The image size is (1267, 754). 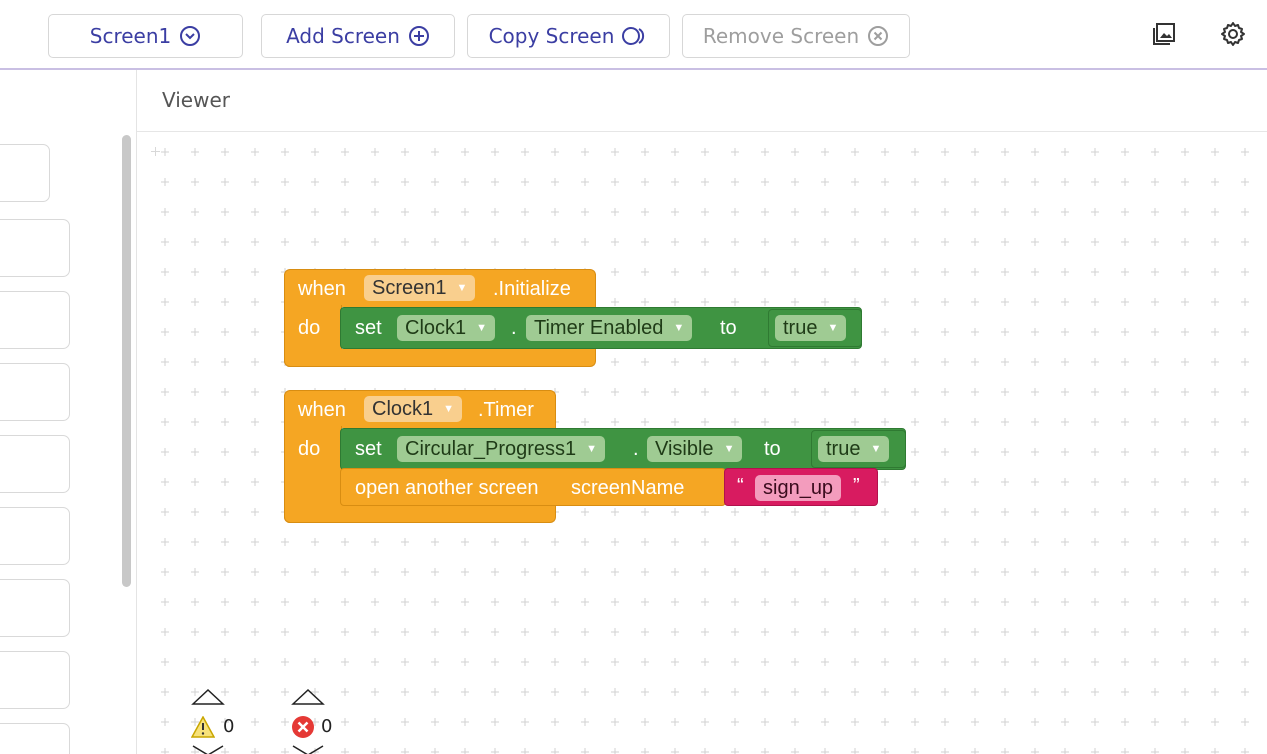 I want to click on add-screen-button: Add Screen, so click(x=358, y=36).